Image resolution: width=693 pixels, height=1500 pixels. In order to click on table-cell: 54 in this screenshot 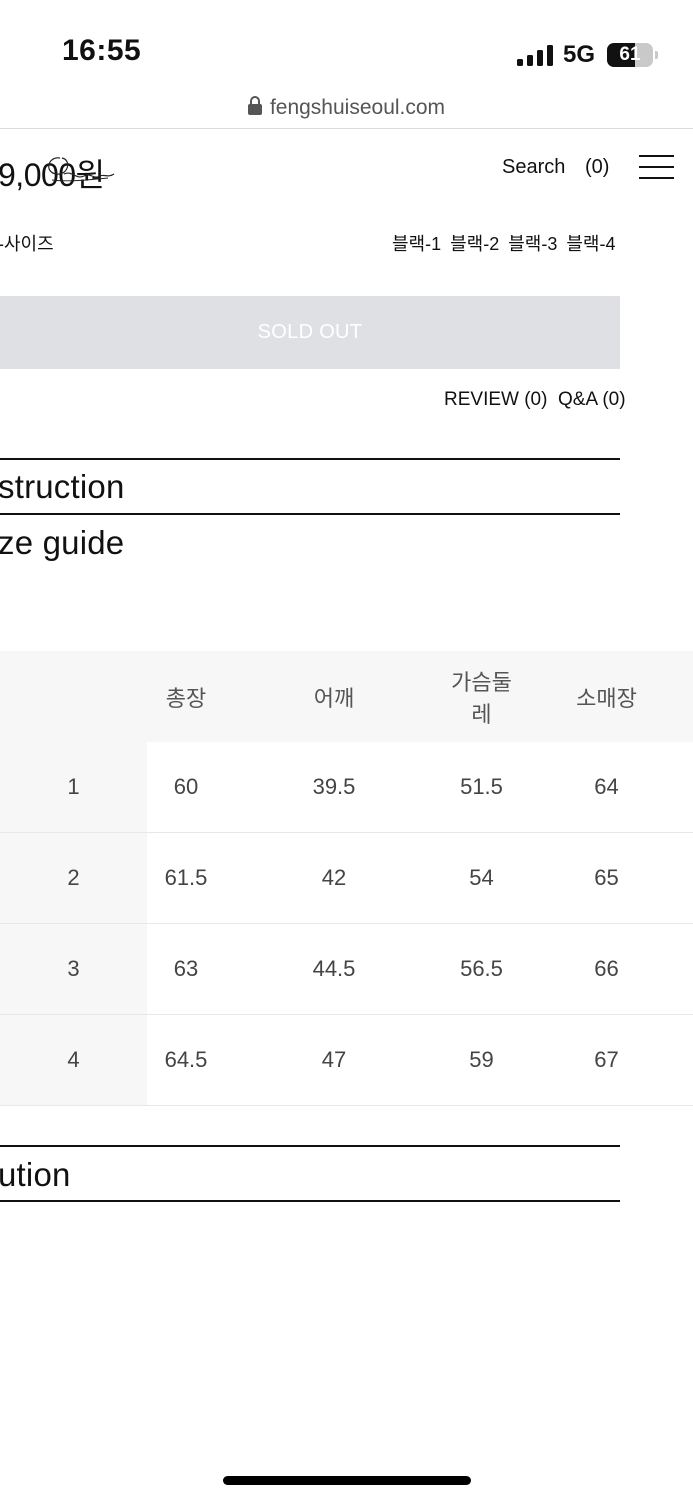, I will do `click(481, 878)`.